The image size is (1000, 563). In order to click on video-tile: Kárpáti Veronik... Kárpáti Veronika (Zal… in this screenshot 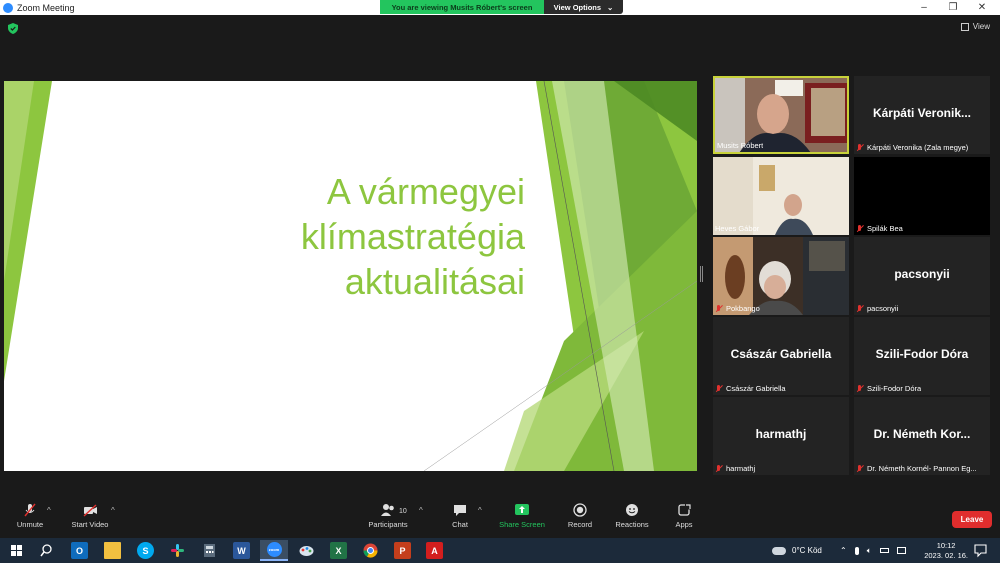, I will do `click(922, 115)`.